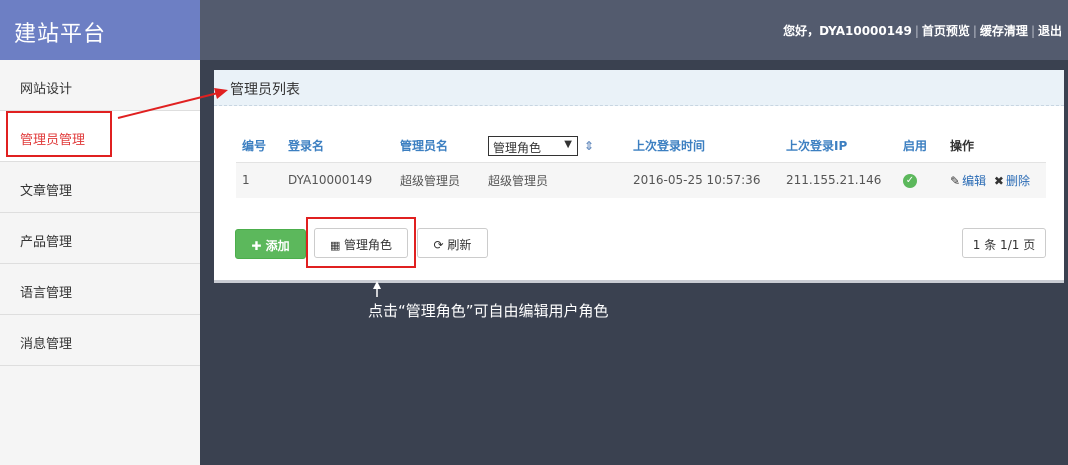 The image size is (1068, 465). I want to click on check-circle-icon: ✓, so click(910, 180).